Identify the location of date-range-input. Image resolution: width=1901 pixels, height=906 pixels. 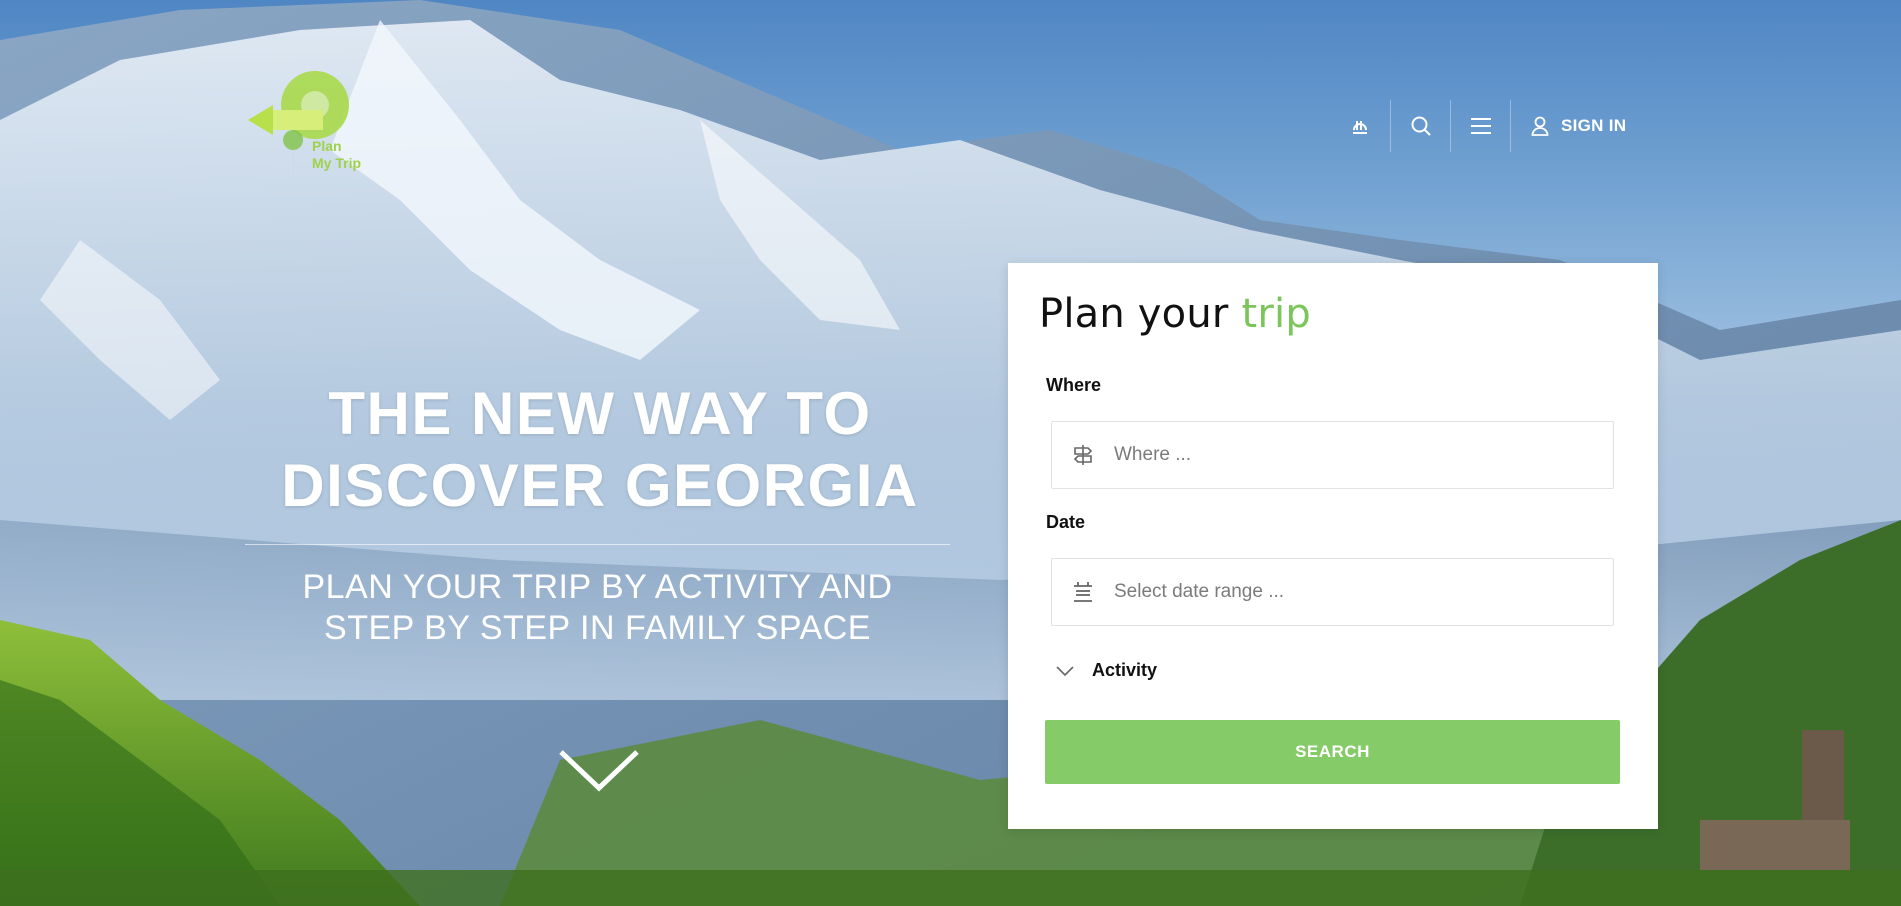
(1354, 592).